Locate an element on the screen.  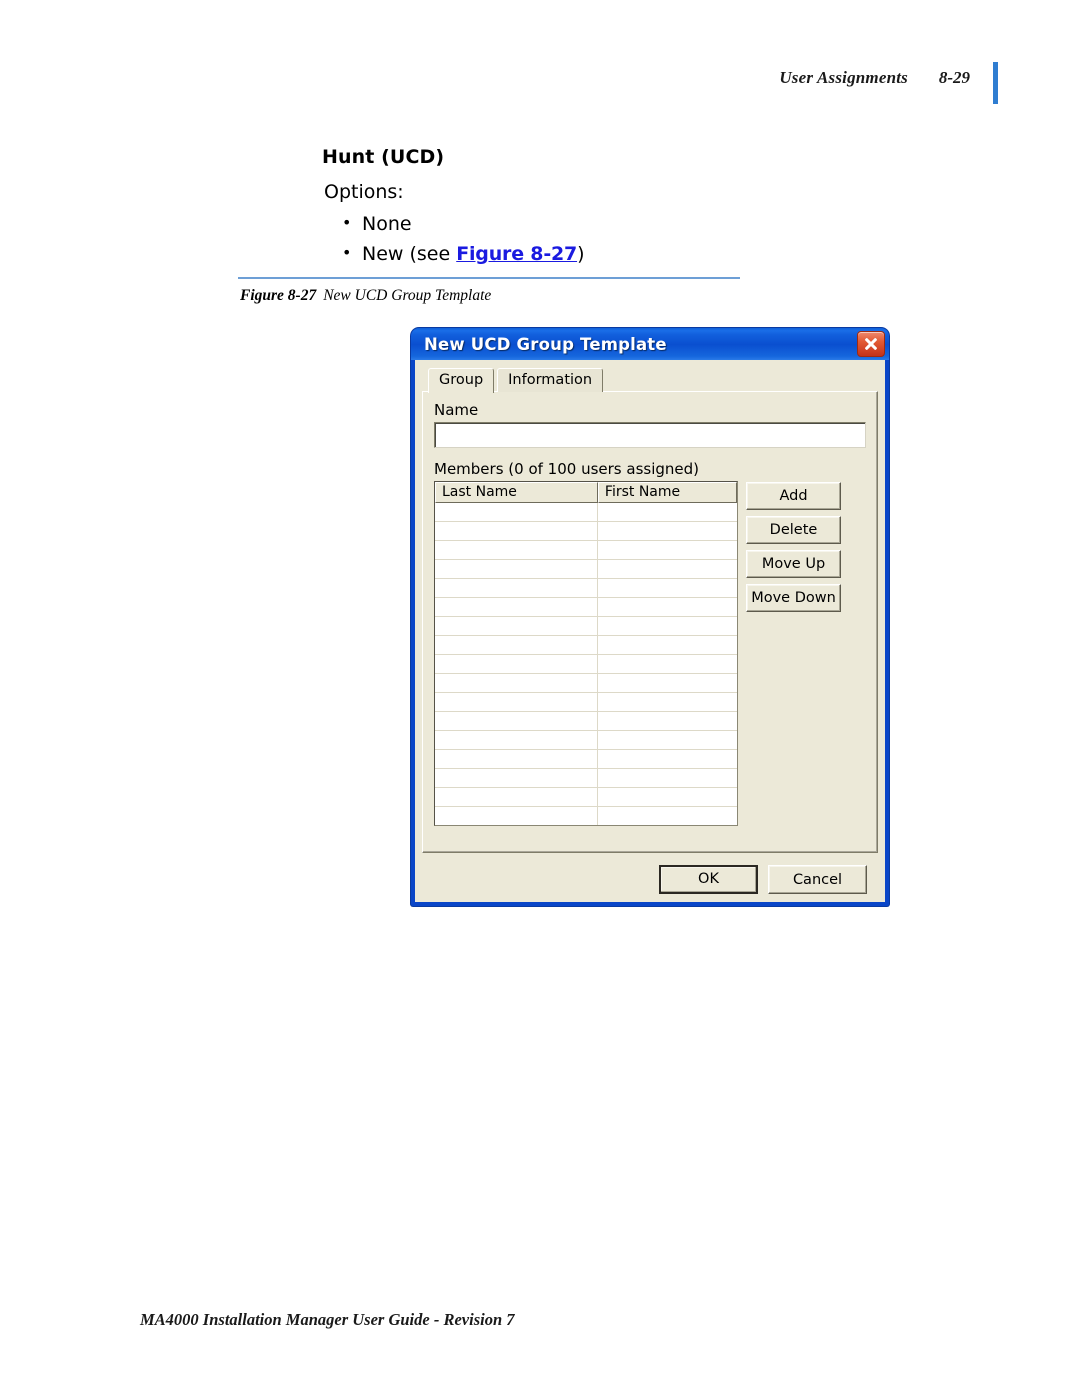
dialog-title: New UCD Group Template is located at coordinates (545, 344).